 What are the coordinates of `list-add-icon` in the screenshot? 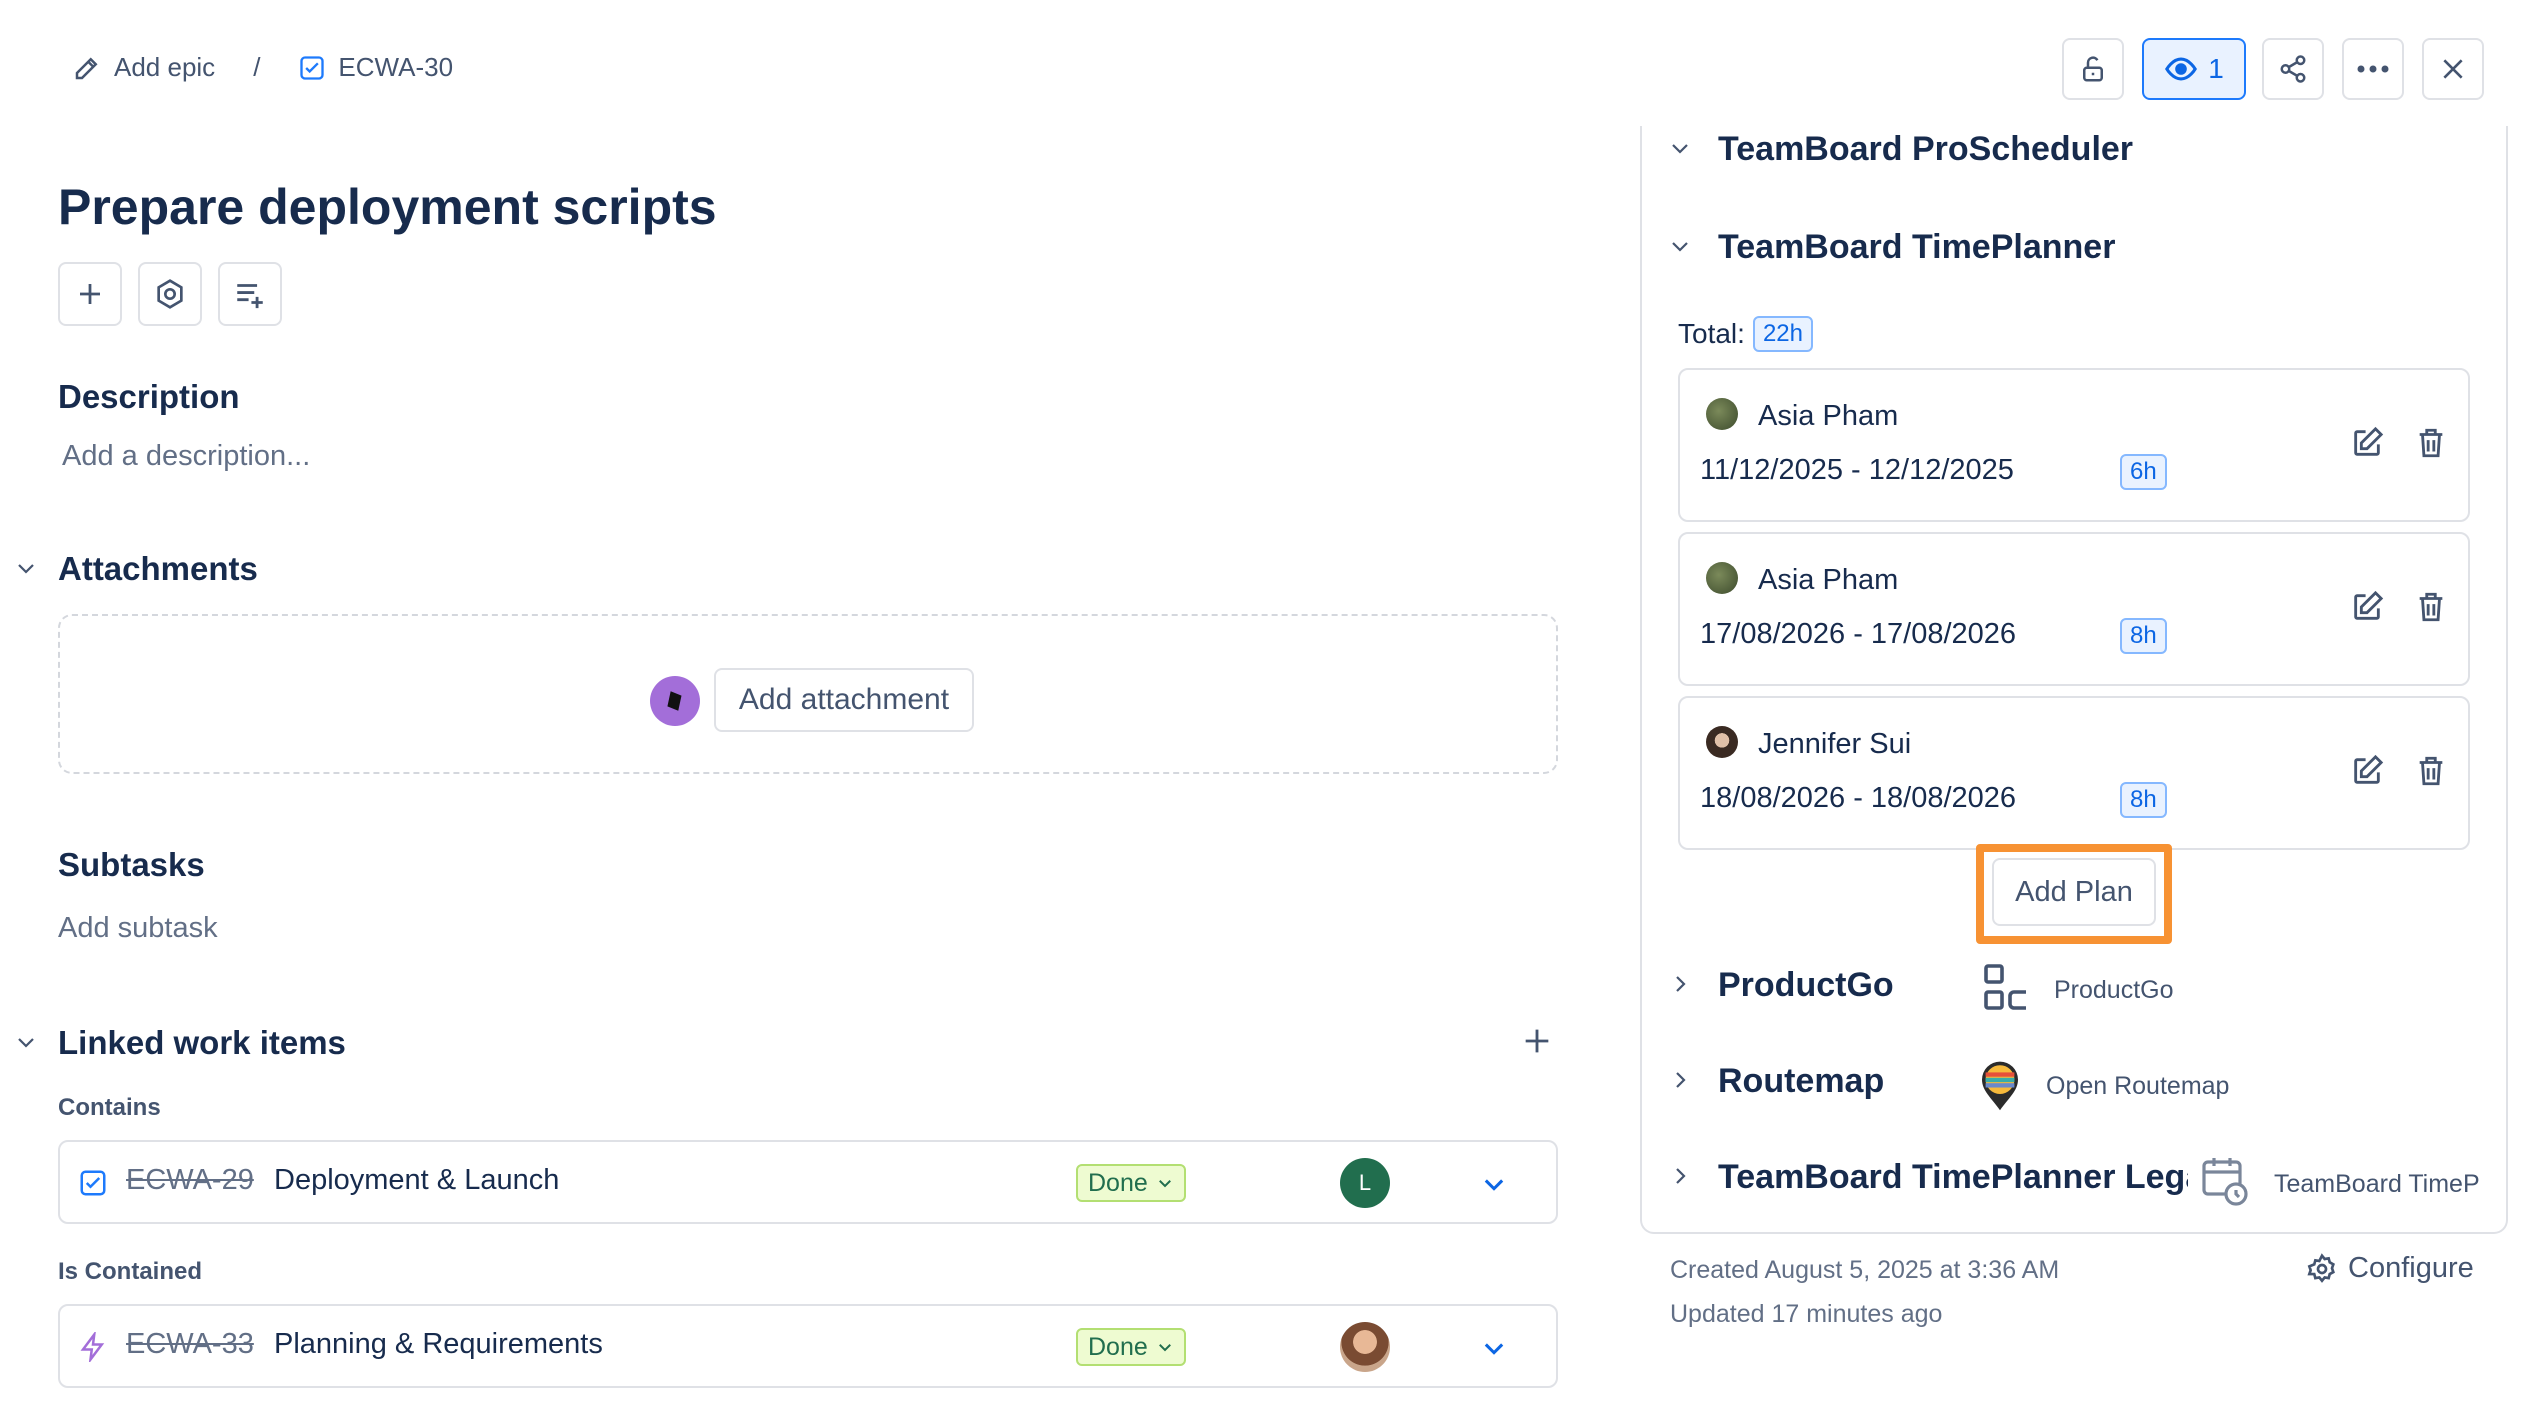 It's located at (250, 294).